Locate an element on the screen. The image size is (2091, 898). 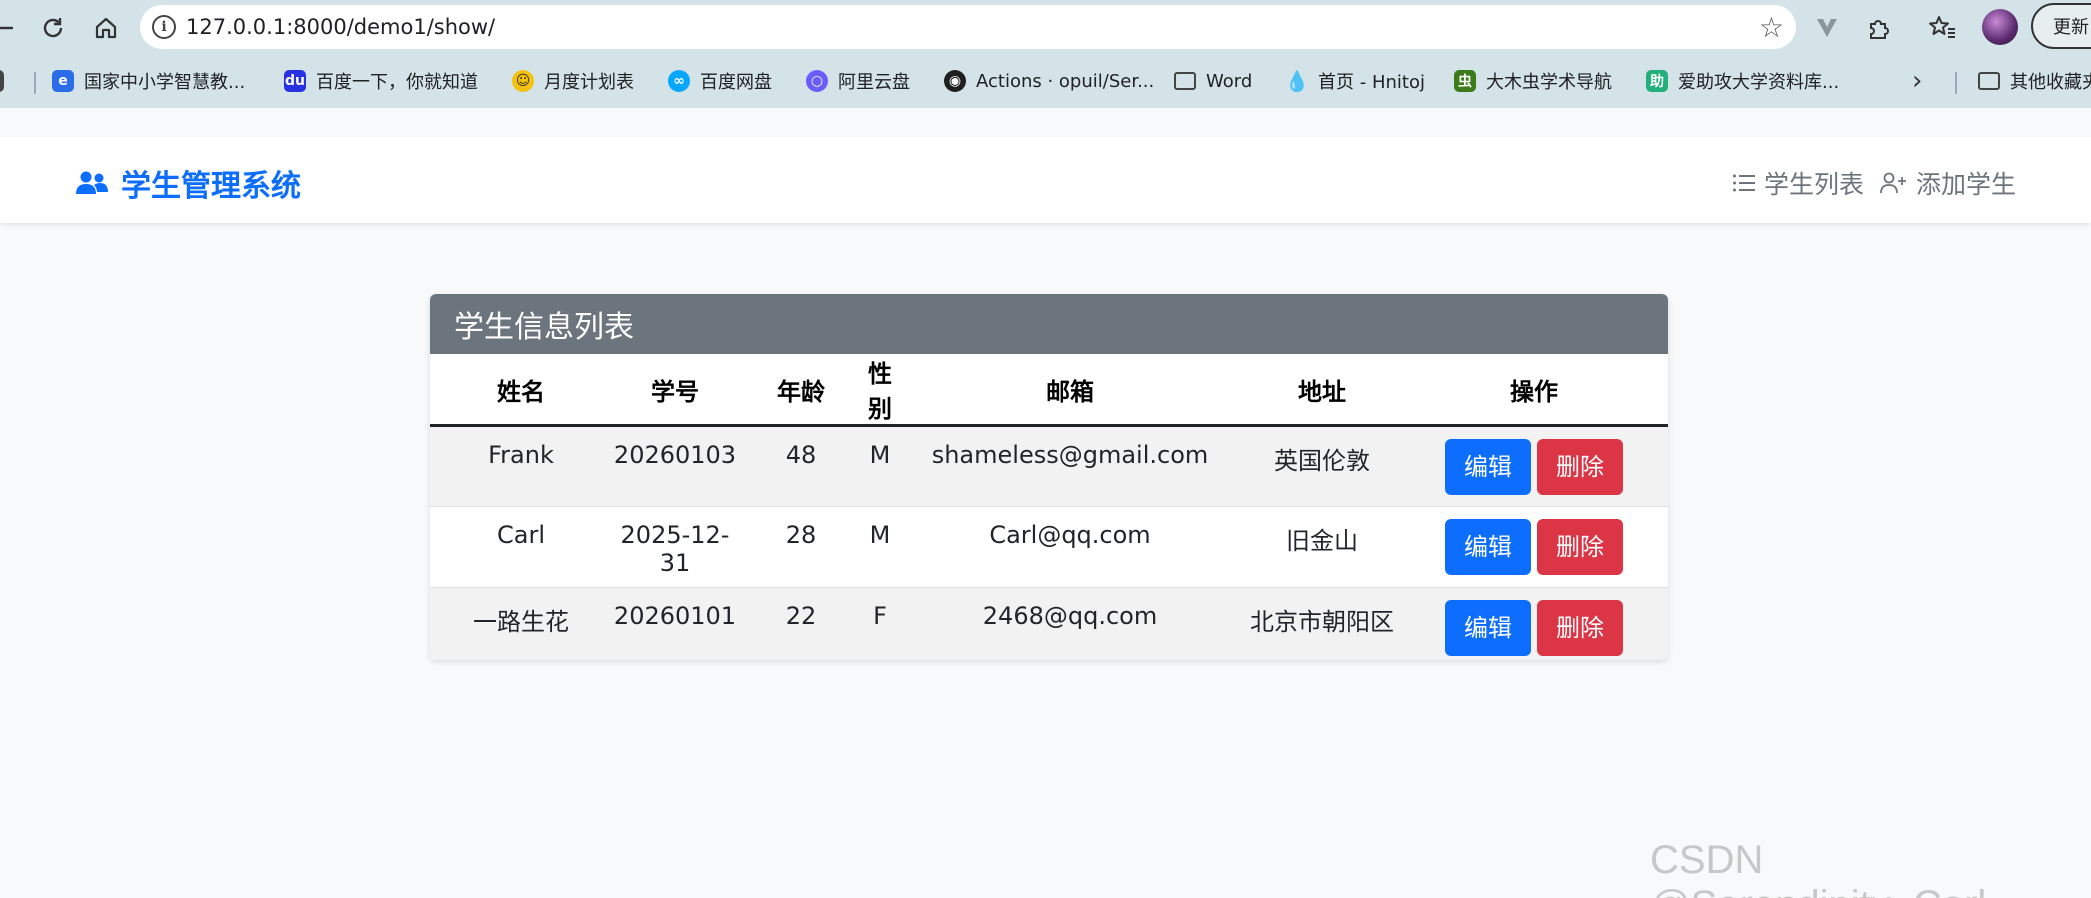
brand-link: 学生管理系统 is located at coordinates (188, 183).